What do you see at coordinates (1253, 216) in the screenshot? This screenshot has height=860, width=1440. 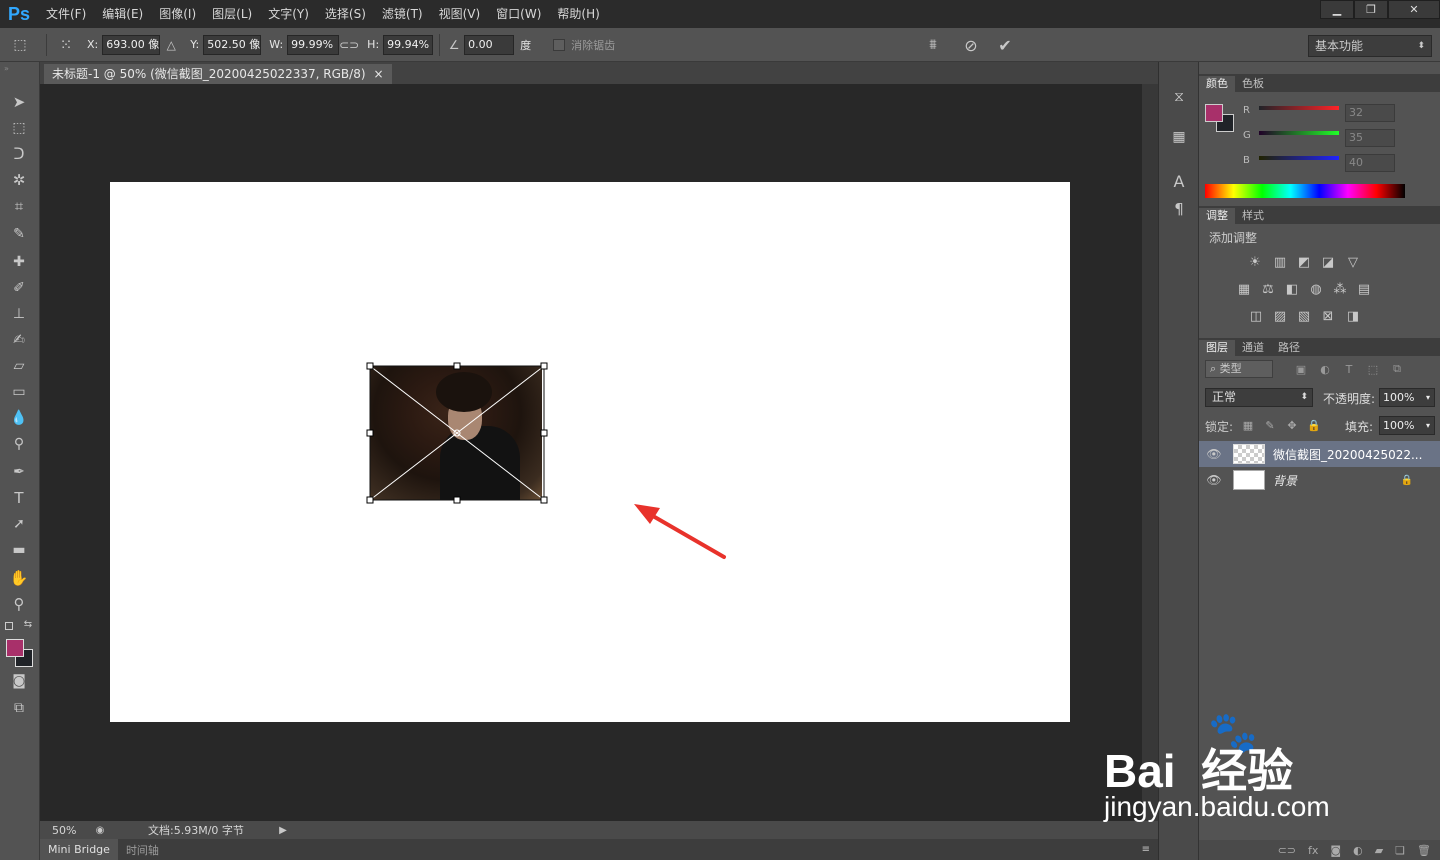 I see `tab-styles: 样式` at bounding box center [1253, 216].